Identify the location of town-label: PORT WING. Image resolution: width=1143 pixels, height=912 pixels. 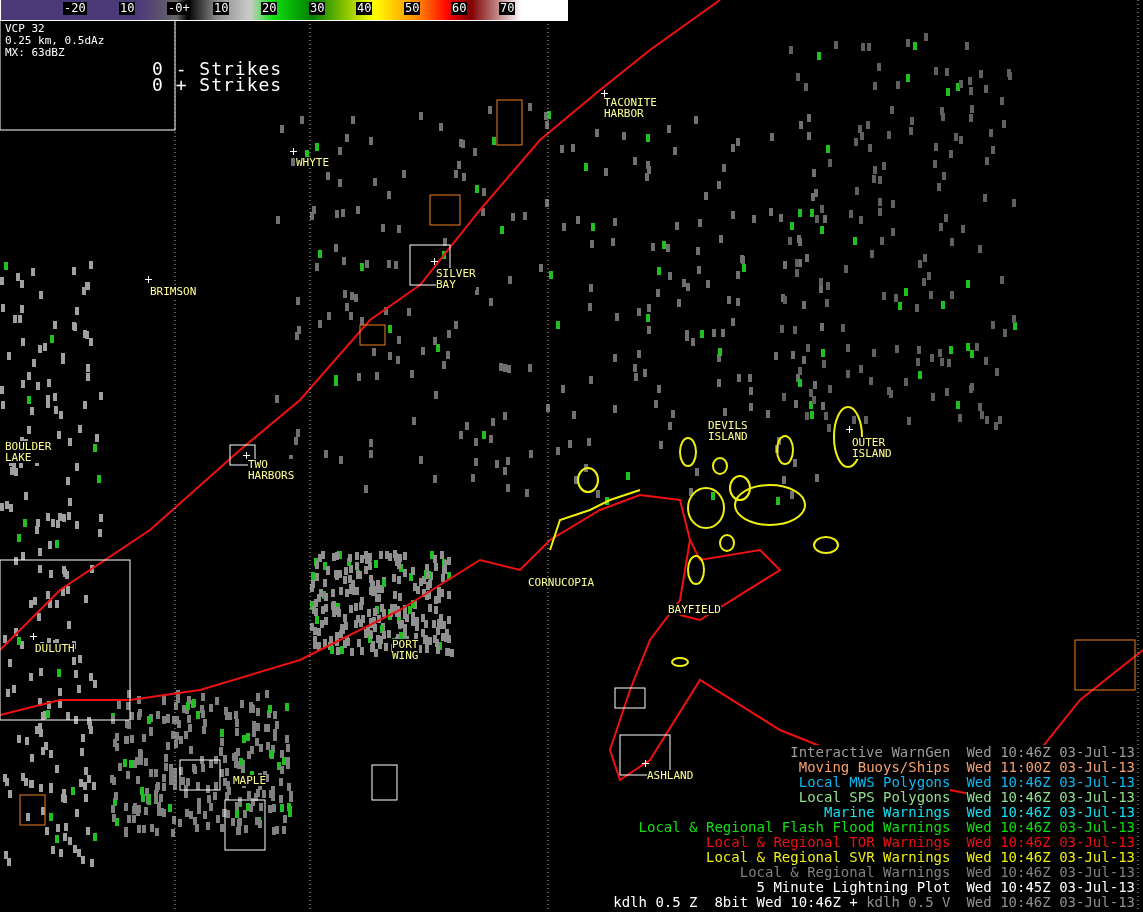
(405, 650).